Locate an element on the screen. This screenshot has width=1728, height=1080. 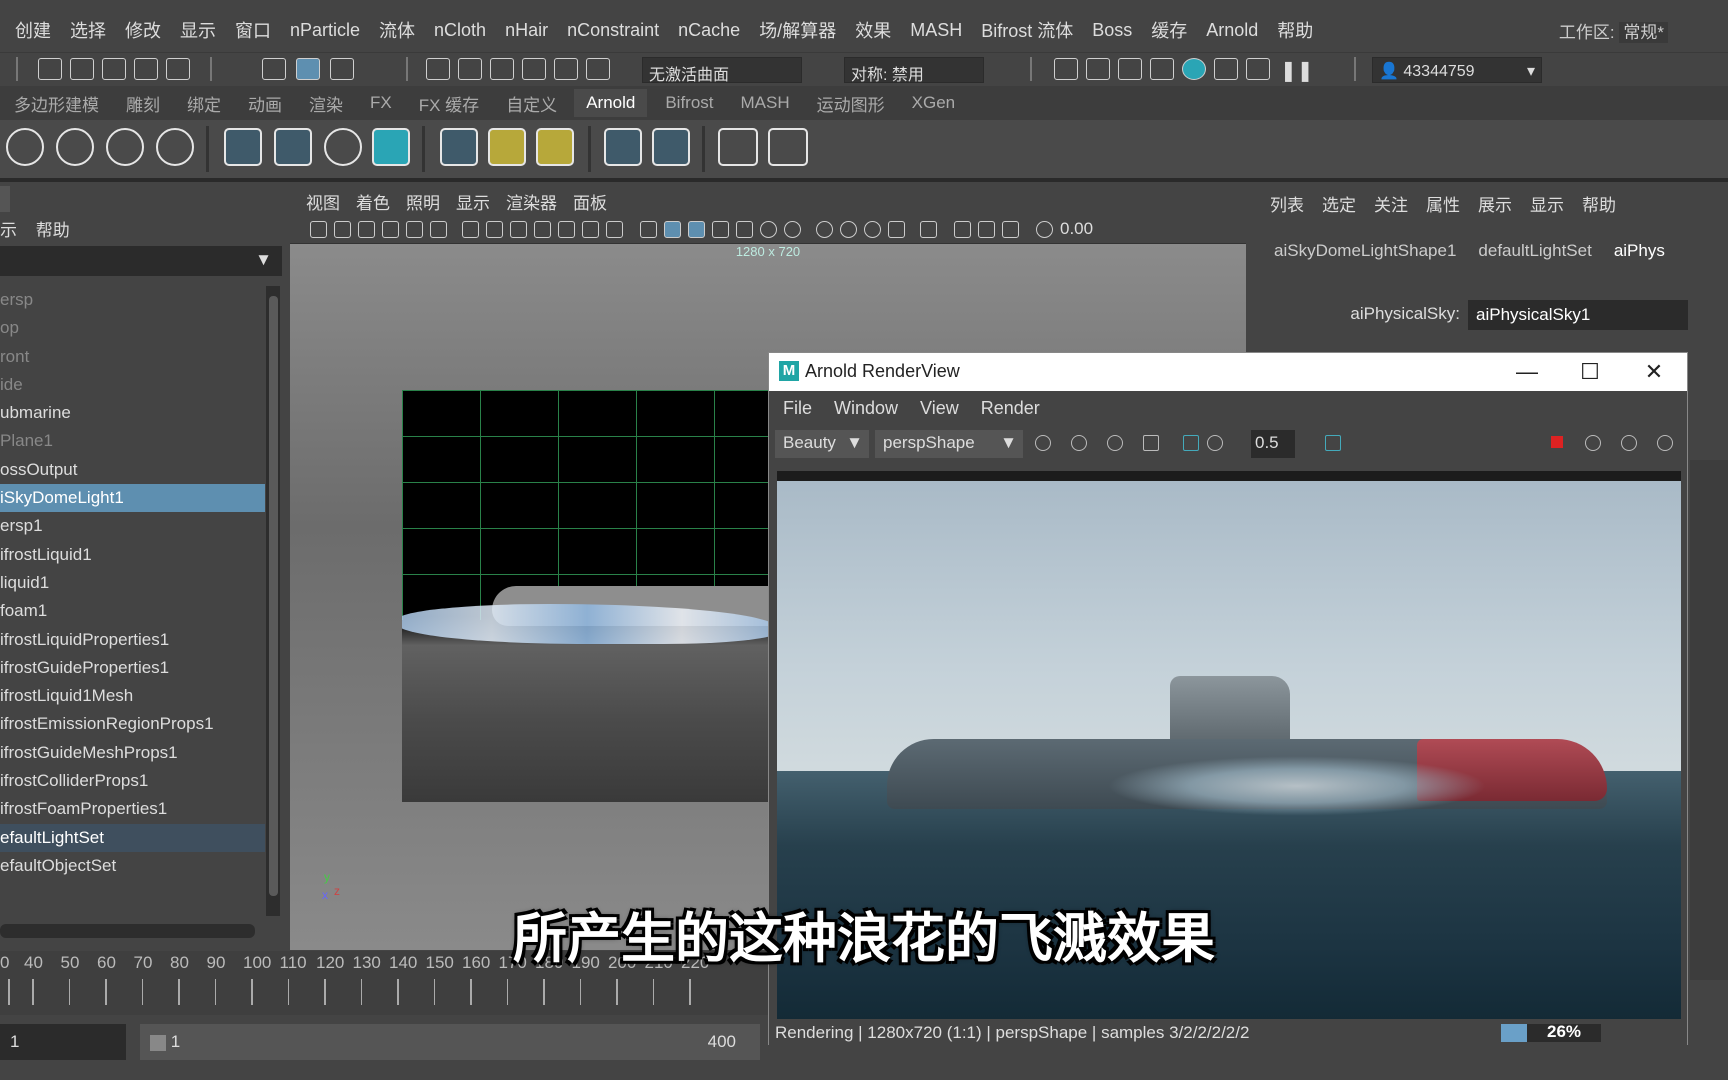
bookmark-icon is located at coordinates (366, 229).